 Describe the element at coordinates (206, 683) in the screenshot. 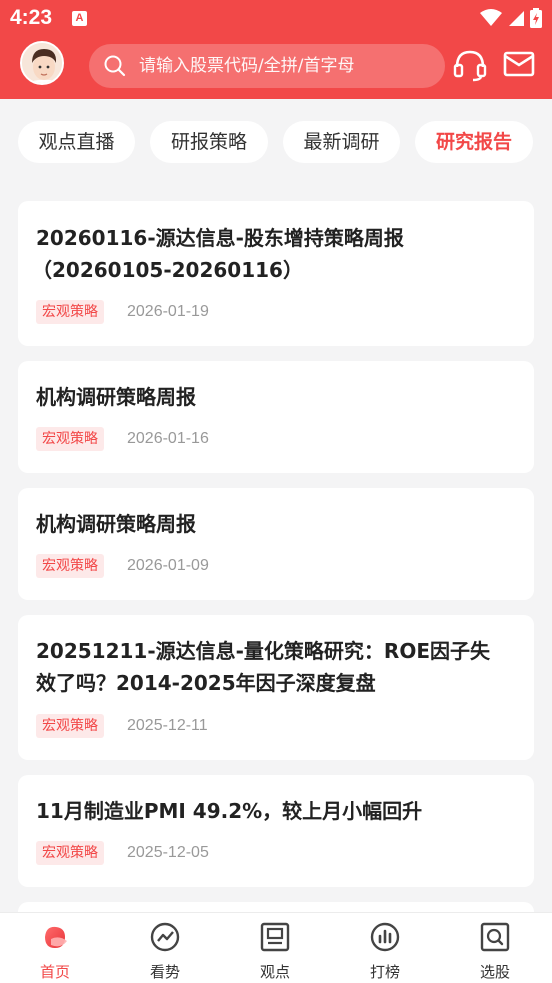

I see `report-title-line2: 效了吗？2014-2025年因子深度复盘` at that location.